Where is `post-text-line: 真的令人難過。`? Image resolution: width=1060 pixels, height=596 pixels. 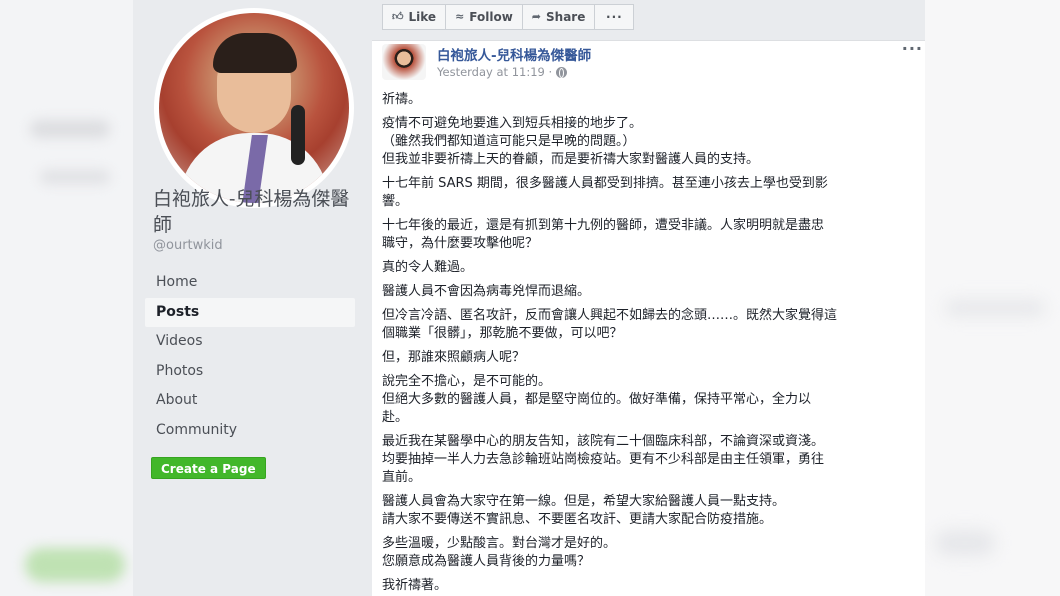
post-text-line: 真的令人難過。 is located at coordinates (428, 267).